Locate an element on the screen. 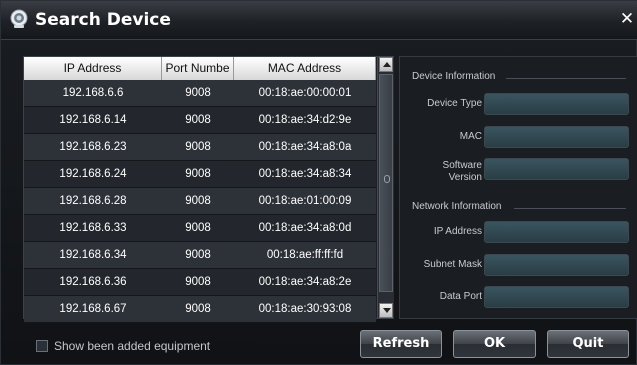 The image size is (637, 365). mac-cell: 00:18:ae:34:a8:2e is located at coordinates (305, 282).